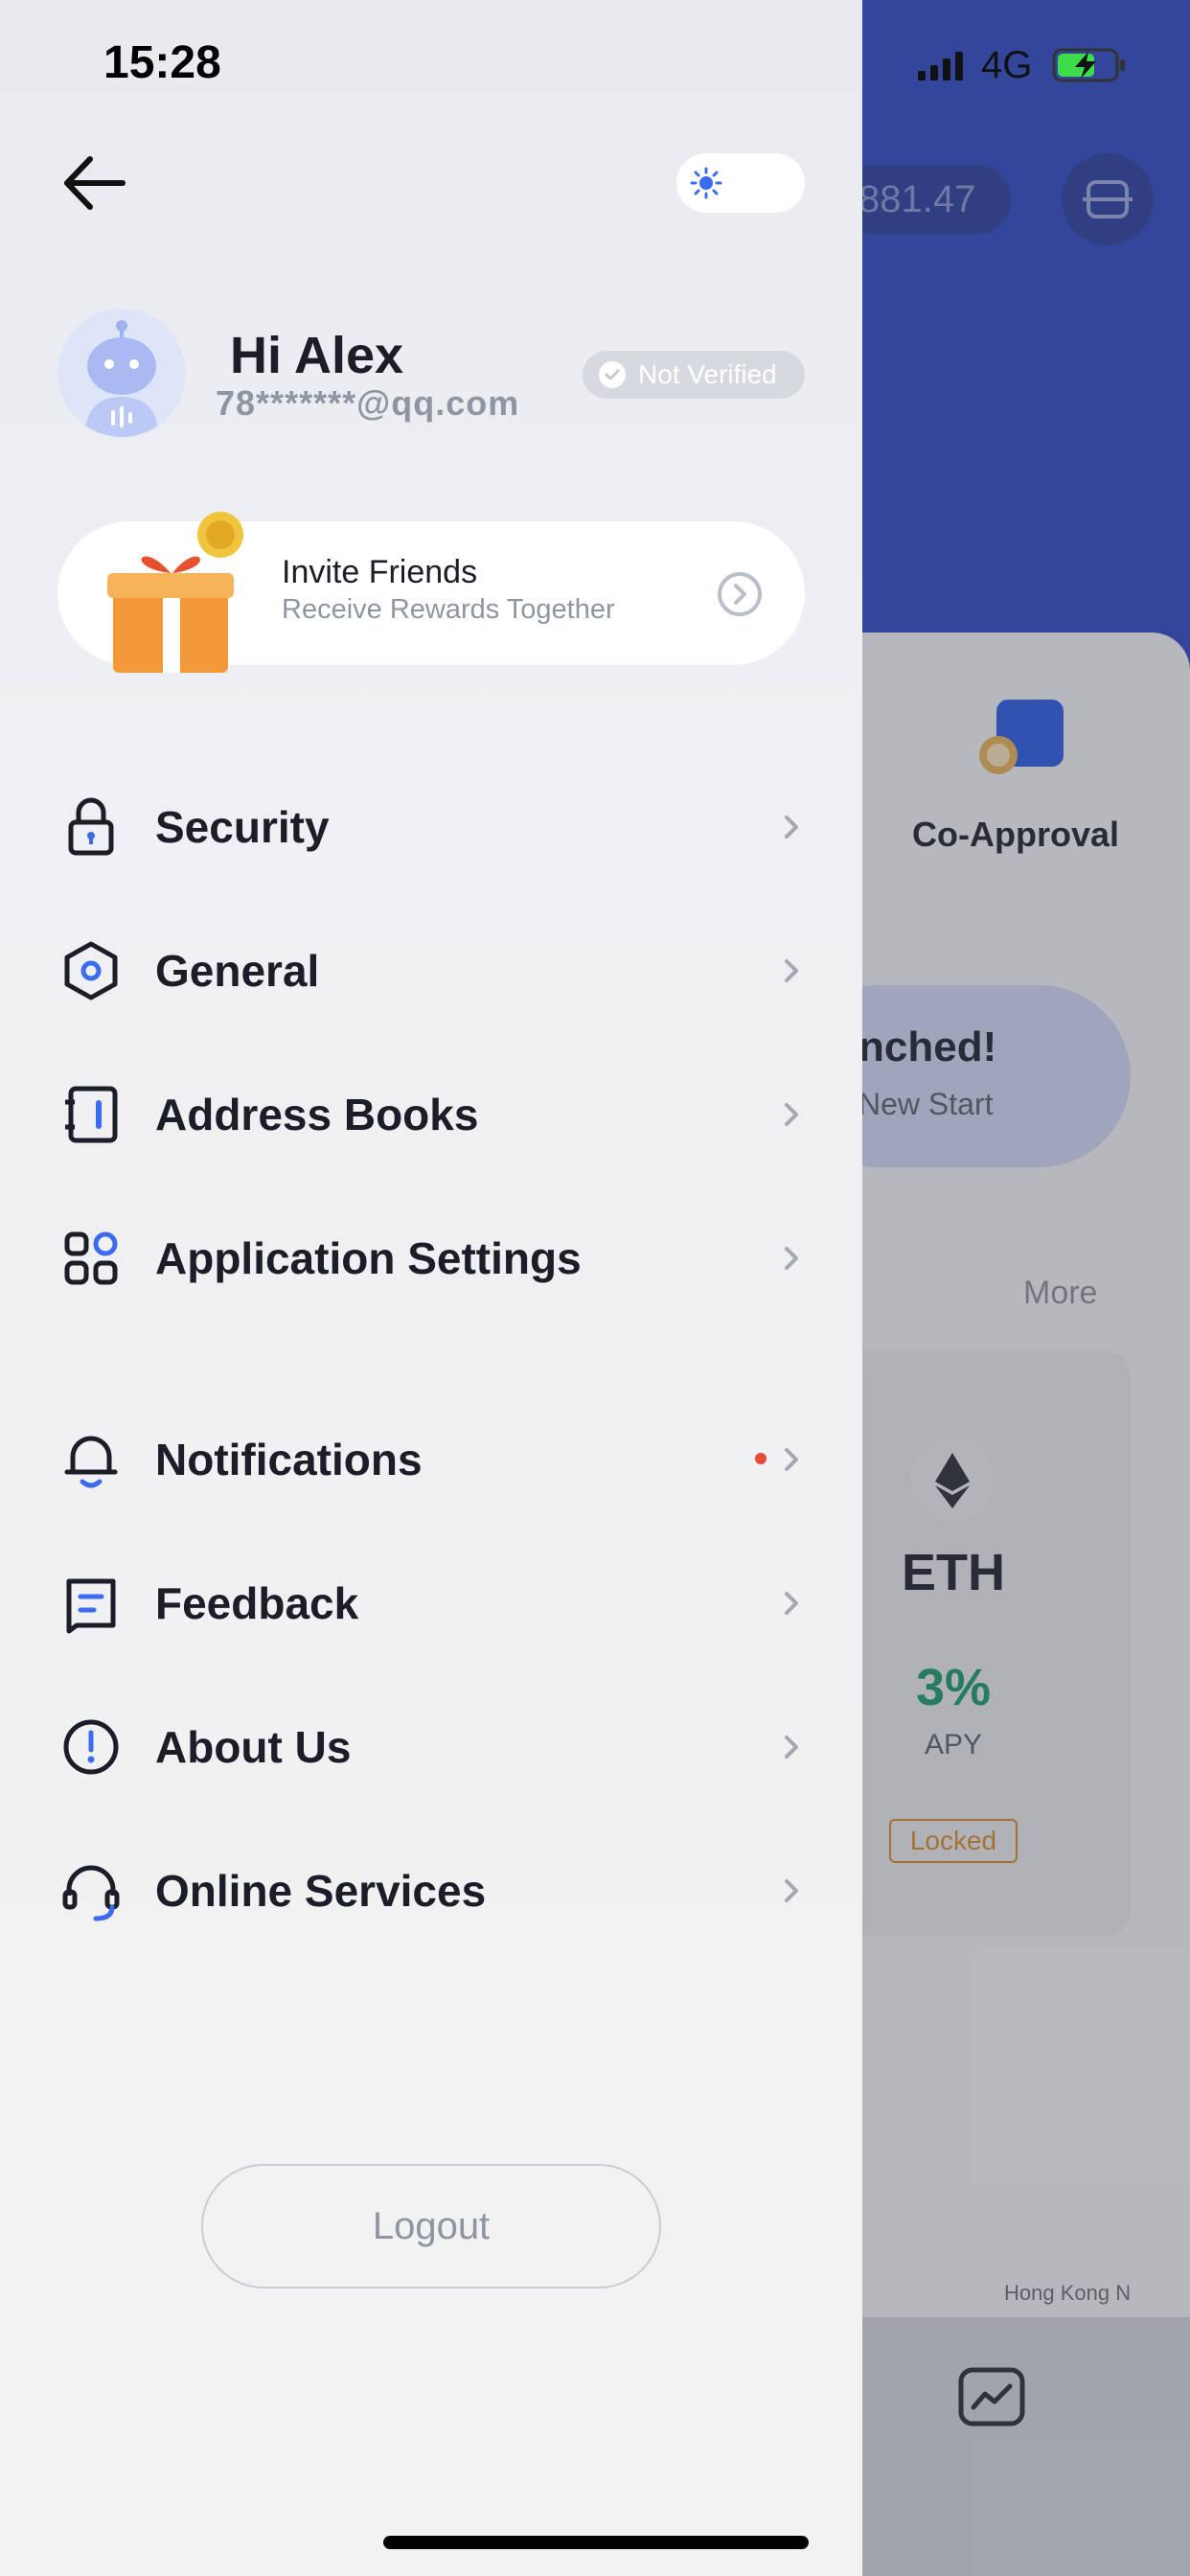  What do you see at coordinates (941, 66) in the screenshot?
I see `signal-icon` at bounding box center [941, 66].